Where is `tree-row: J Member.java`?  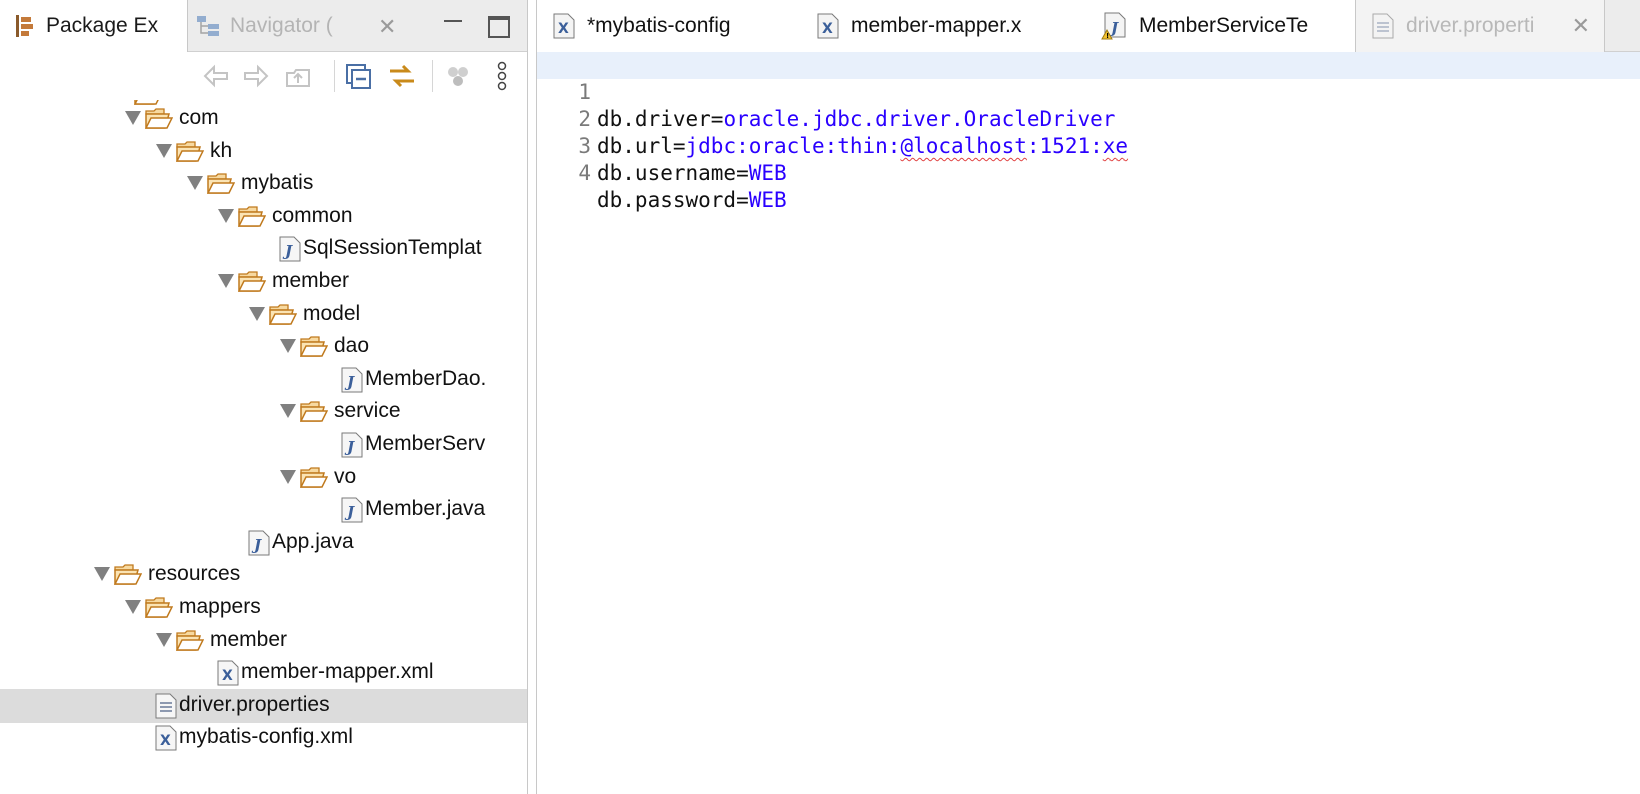 tree-row: J Member.java is located at coordinates (263, 510).